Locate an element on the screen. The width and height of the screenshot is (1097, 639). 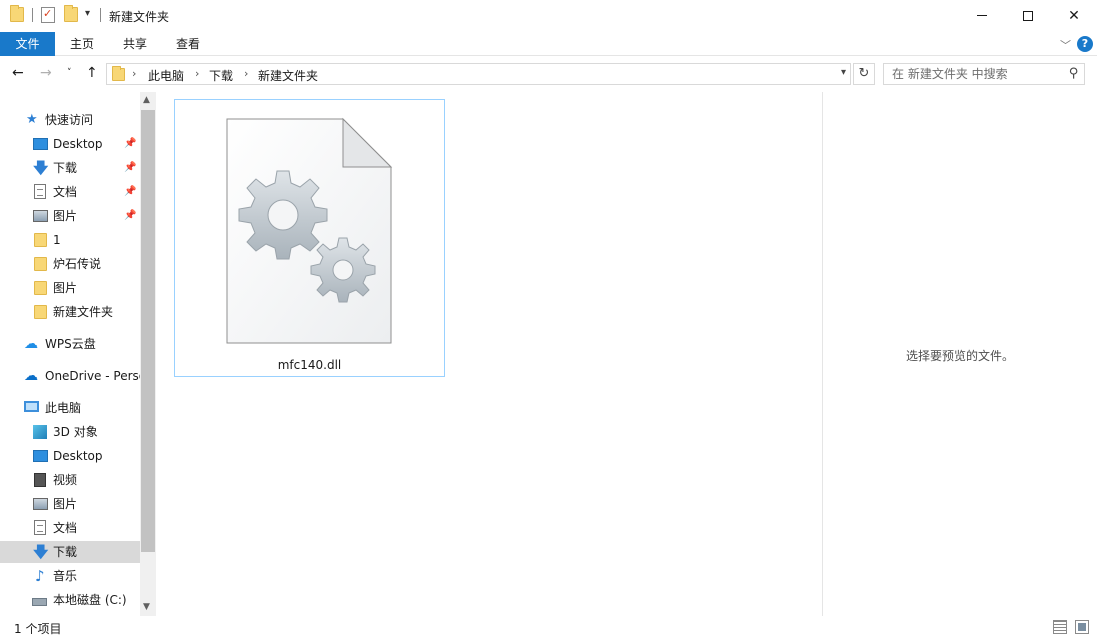
breadcrumb-new-folder: 新建文件夹 is located at coordinates (288, 75).